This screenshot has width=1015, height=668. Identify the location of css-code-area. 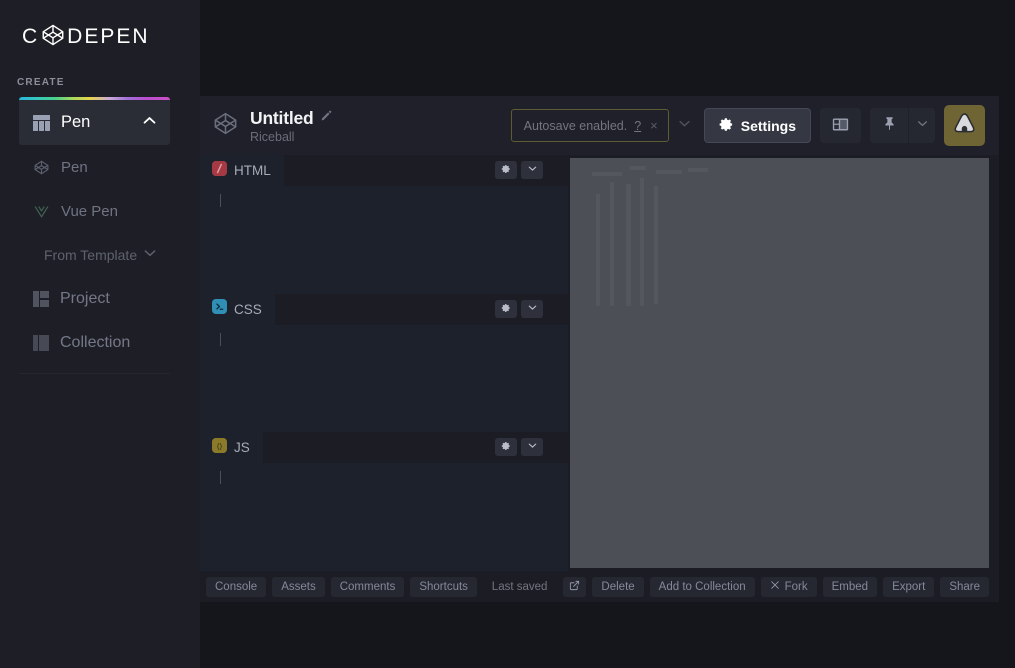
(385, 378).